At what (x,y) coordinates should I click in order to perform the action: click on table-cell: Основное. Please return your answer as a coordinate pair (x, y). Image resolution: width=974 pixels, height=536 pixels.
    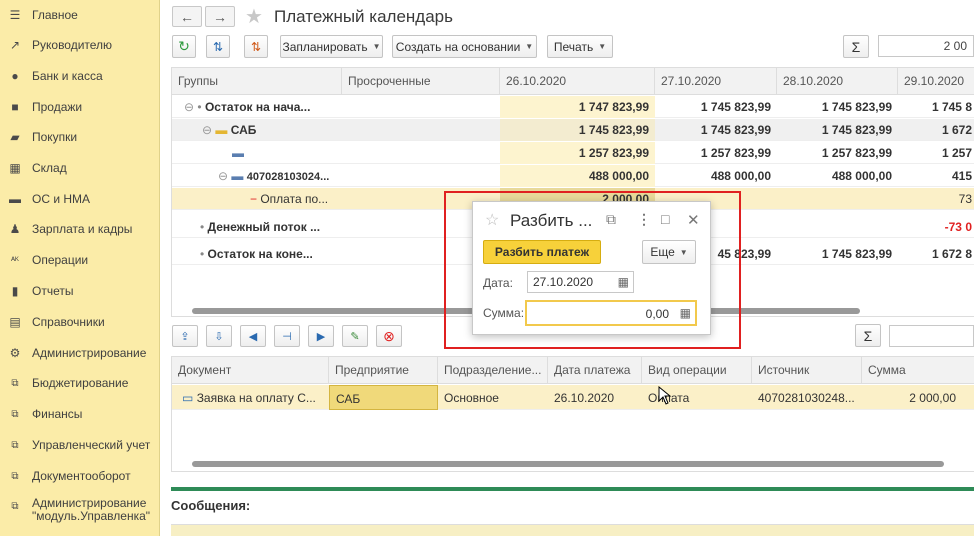
    Looking at the image, I should click on (471, 398).